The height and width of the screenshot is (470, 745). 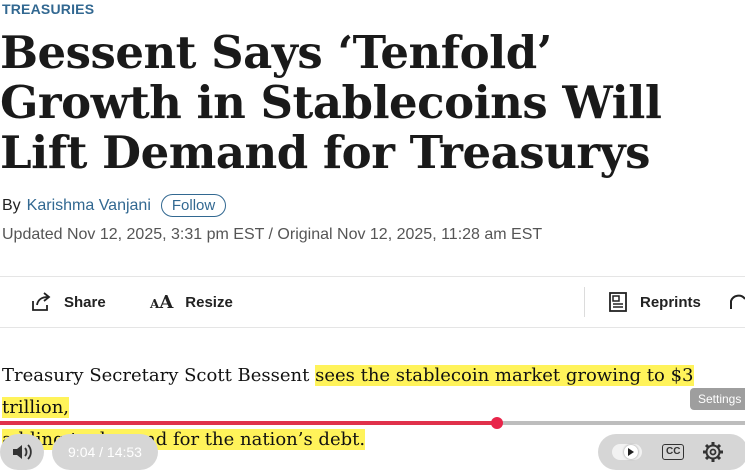 I want to click on listen-button, so click(x=736, y=302).